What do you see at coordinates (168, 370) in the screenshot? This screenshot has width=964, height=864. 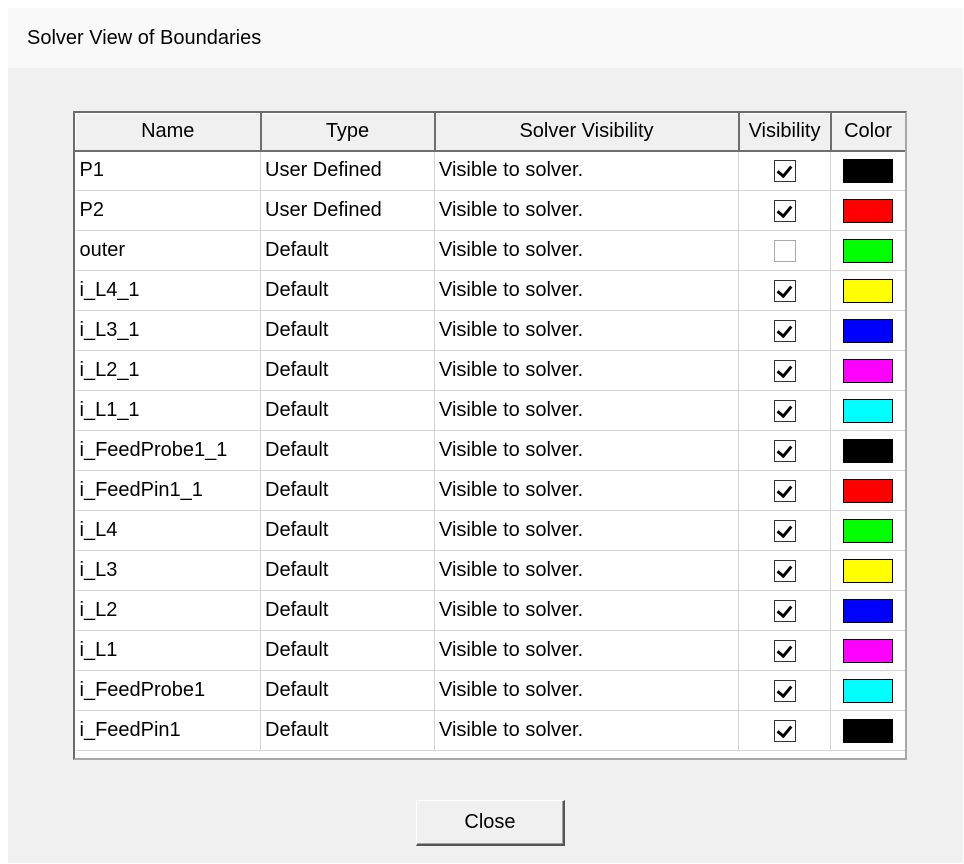 I see `cell-name: i_L2_1` at bounding box center [168, 370].